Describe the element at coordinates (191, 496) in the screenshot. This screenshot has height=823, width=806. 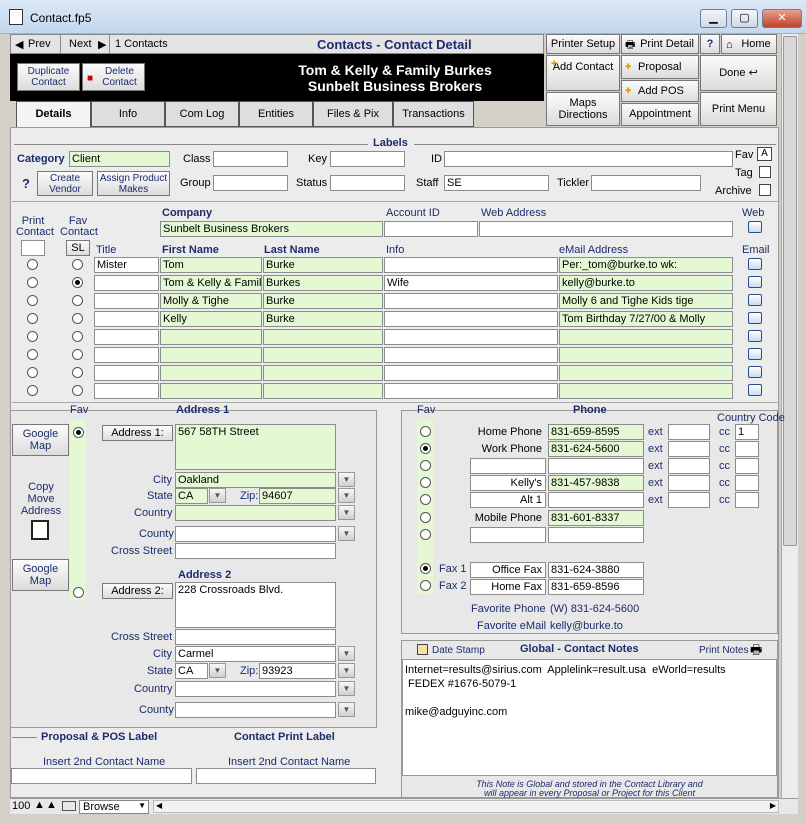
I see `state1-field: CA` at that location.